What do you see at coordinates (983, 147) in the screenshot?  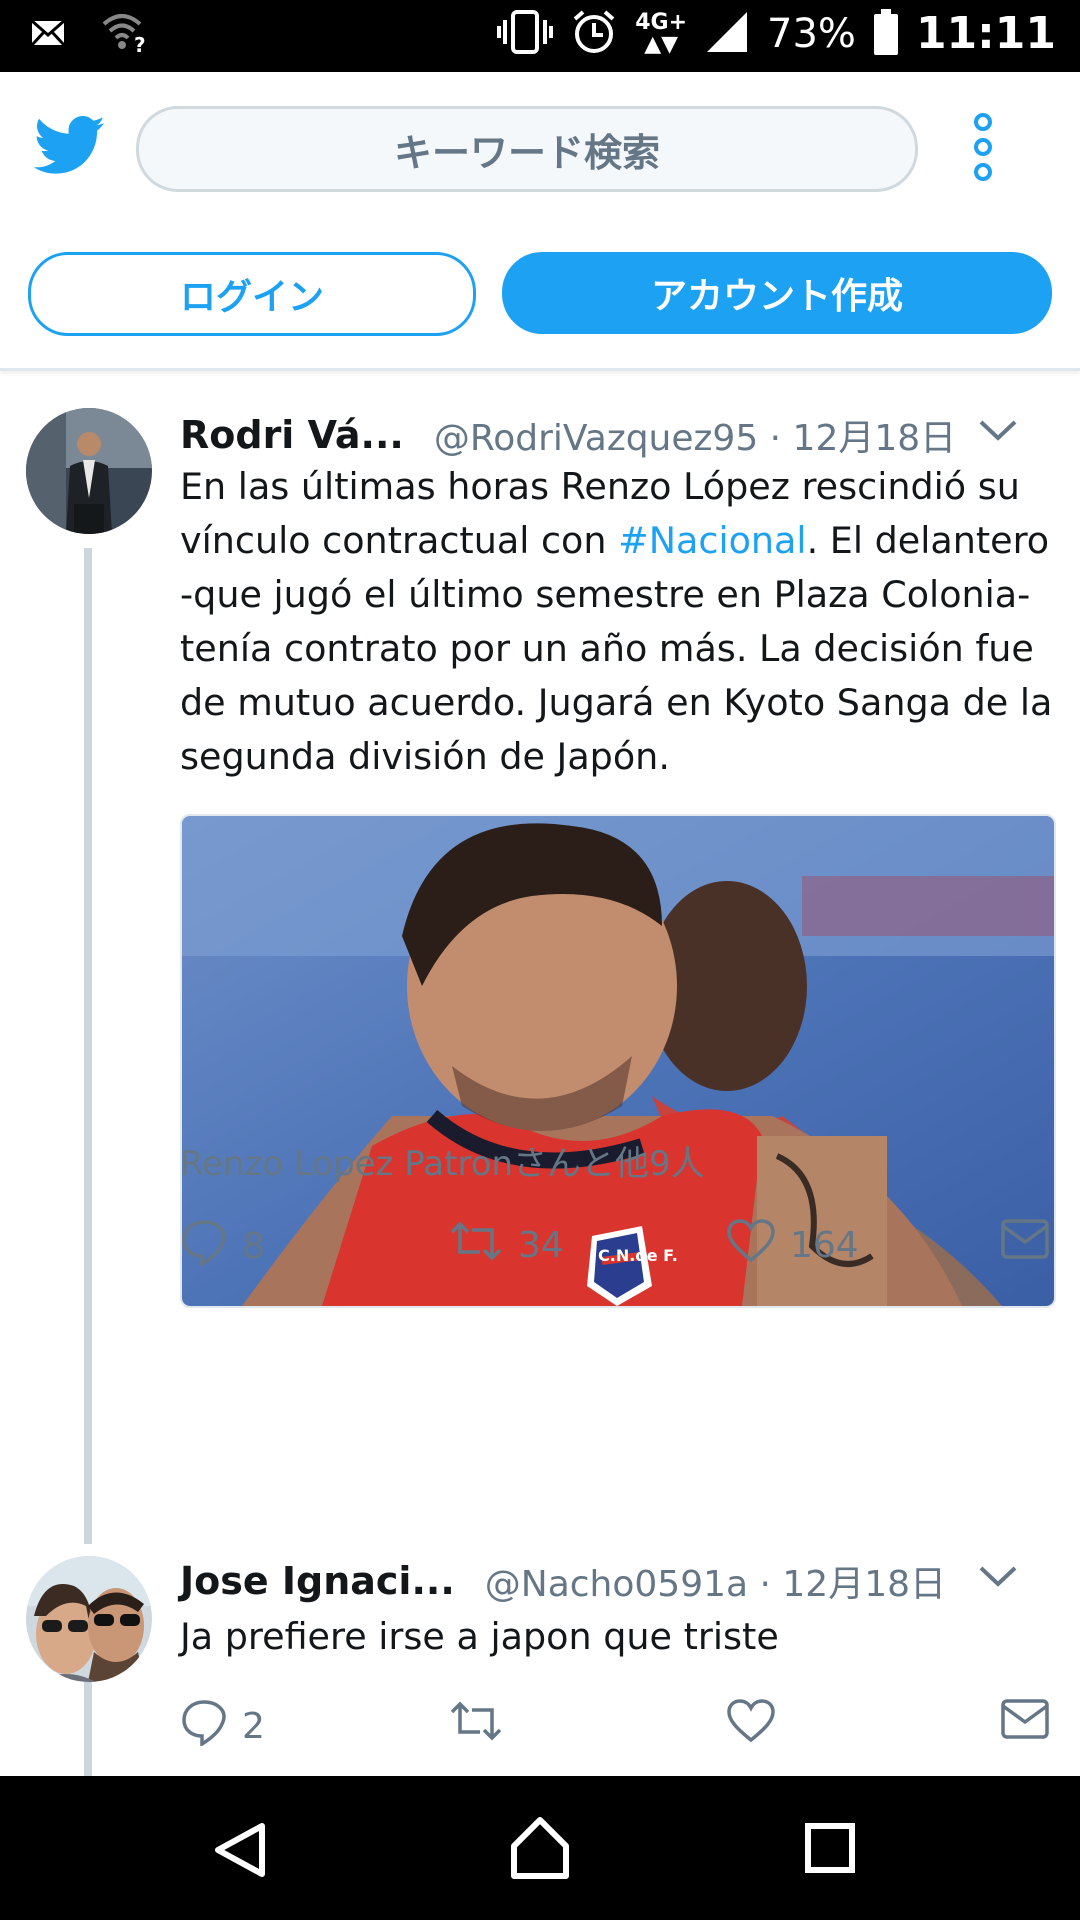 I see `more-options-icon` at bounding box center [983, 147].